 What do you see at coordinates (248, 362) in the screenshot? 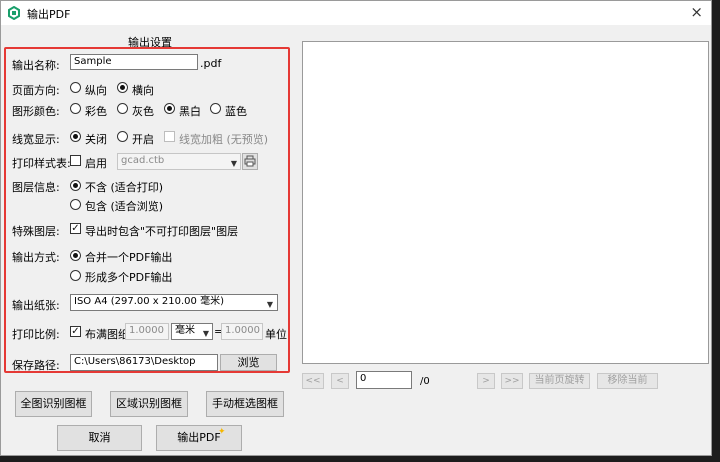
I see `browse-button: 浏览` at bounding box center [248, 362].